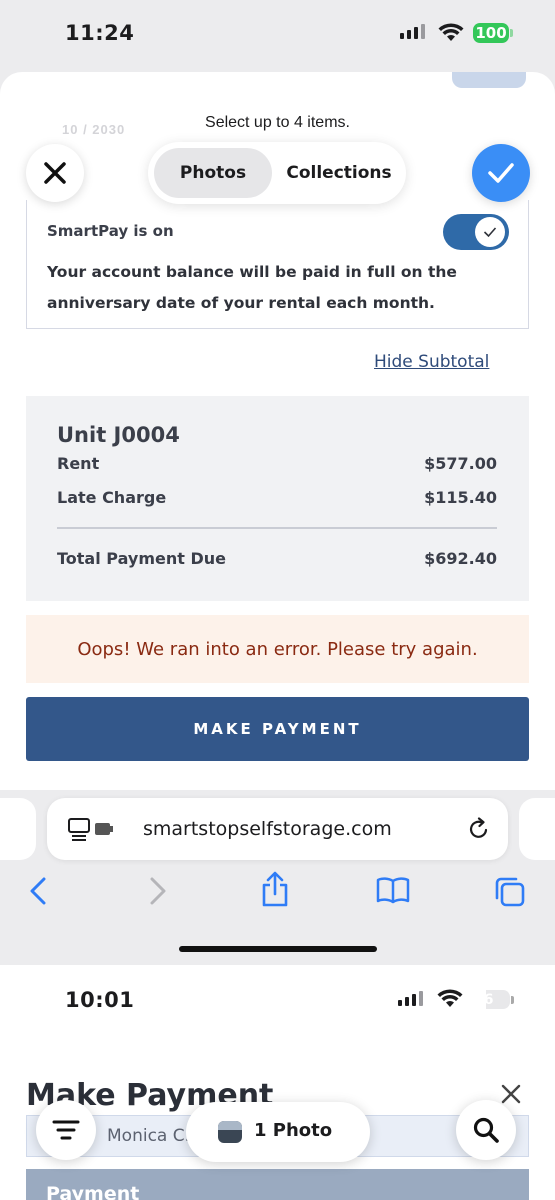 The width and height of the screenshot is (555, 1200). I want to click on picker-segmented-control: Photos Collections, so click(277, 173).